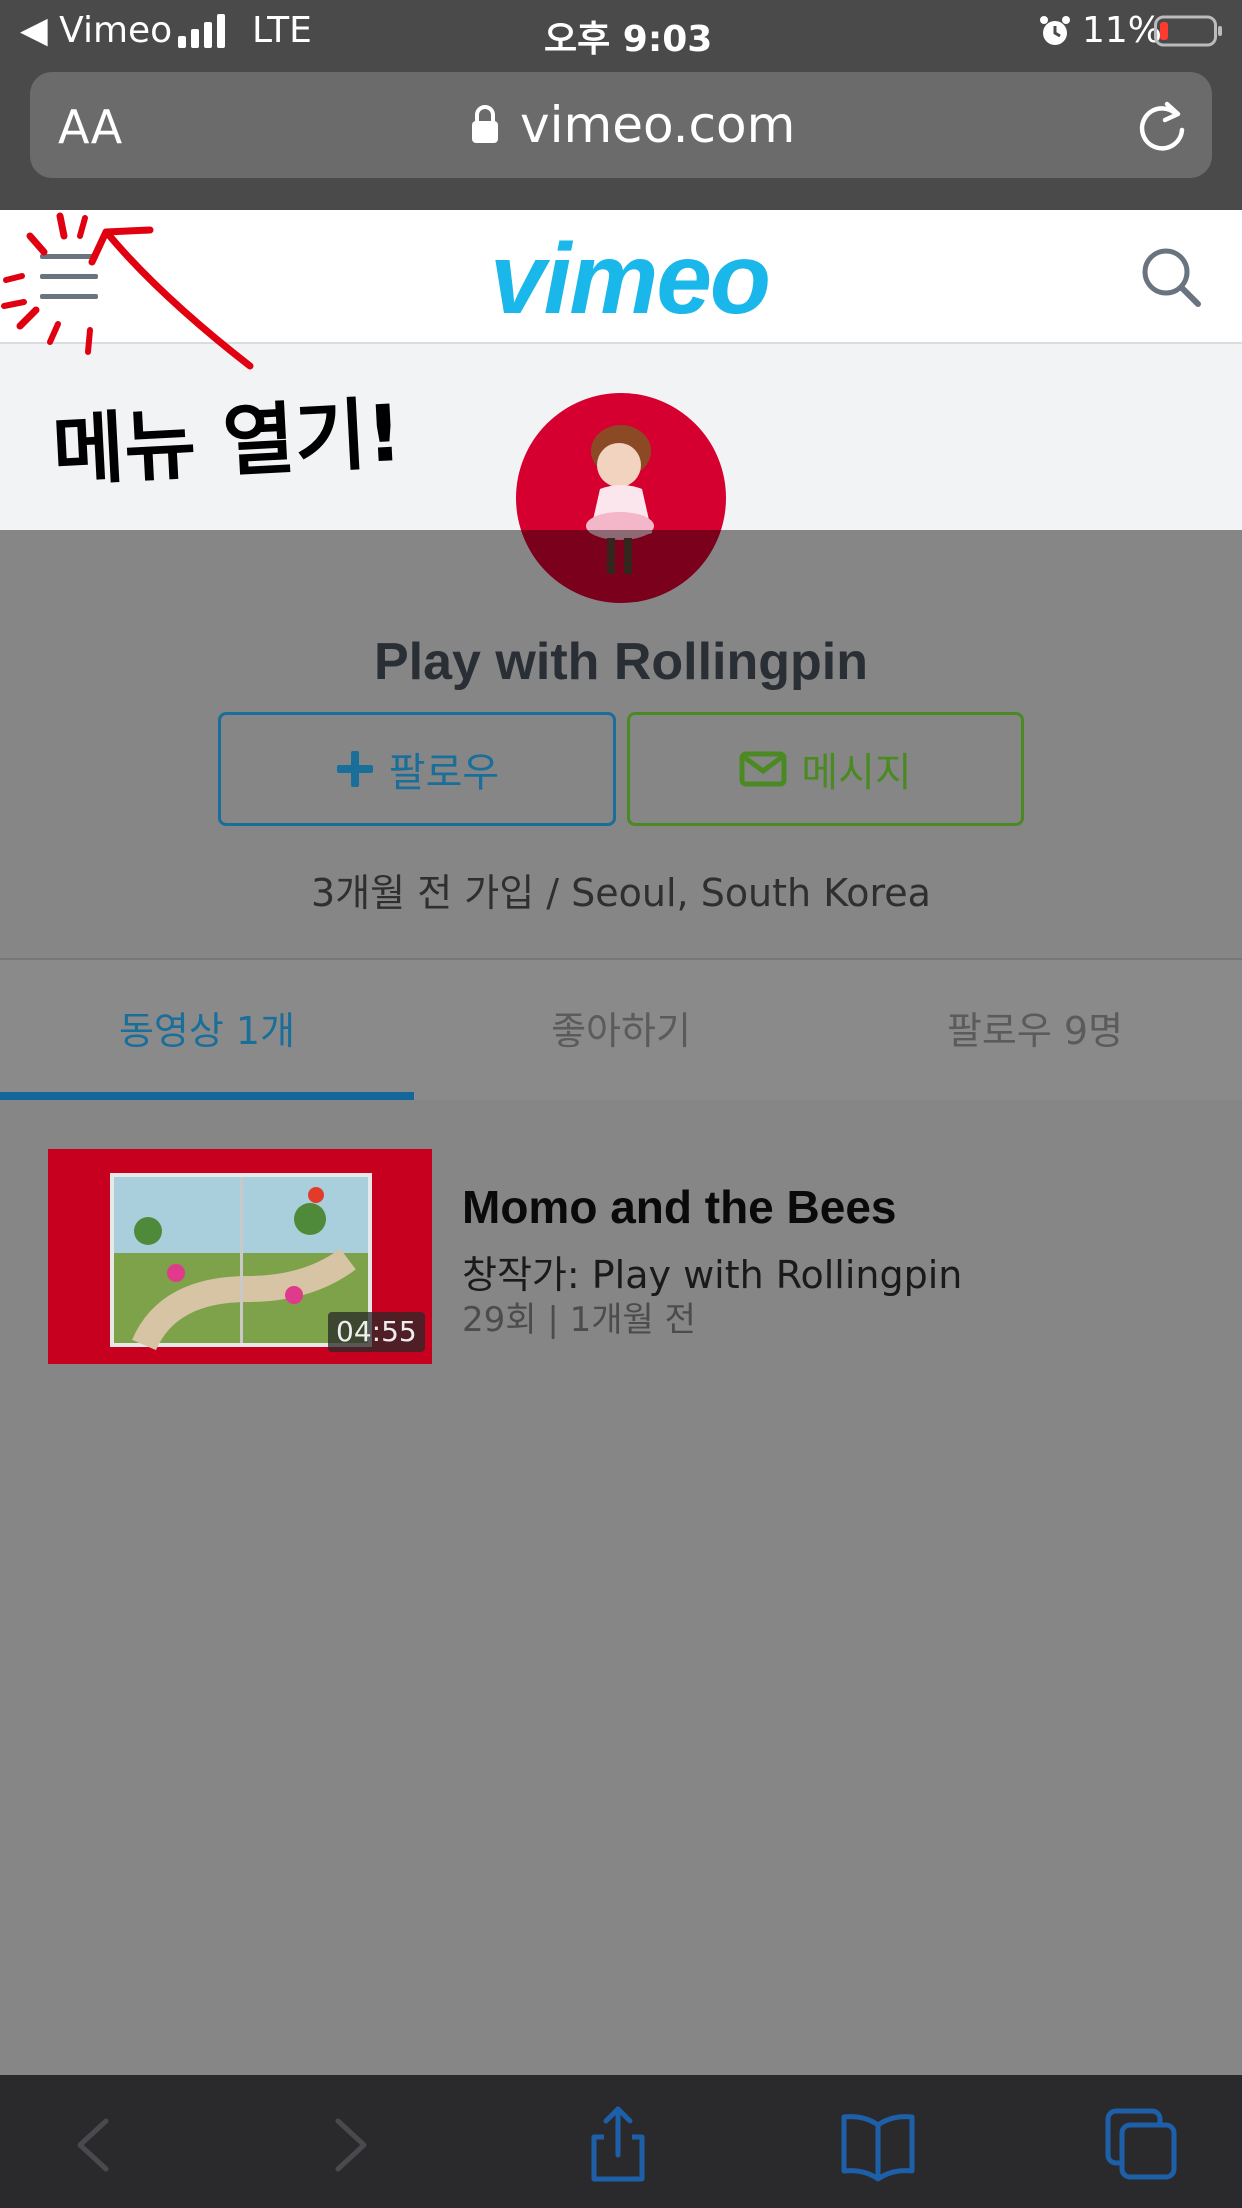 Image resolution: width=1242 pixels, height=2208 pixels. I want to click on reload-icon, so click(1162, 128).